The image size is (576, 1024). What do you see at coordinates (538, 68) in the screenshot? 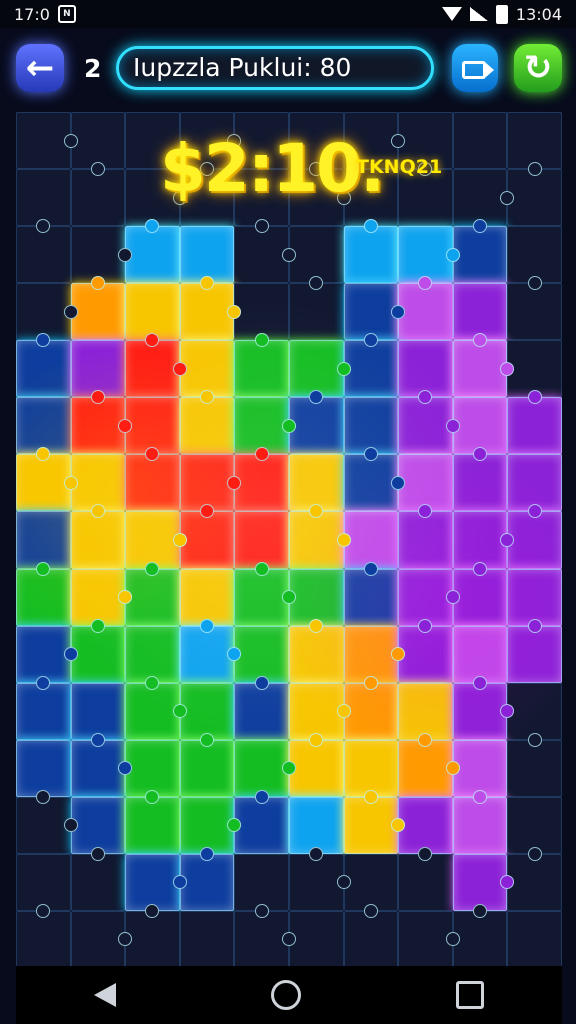
I see `refresh-button: ↻` at bounding box center [538, 68].